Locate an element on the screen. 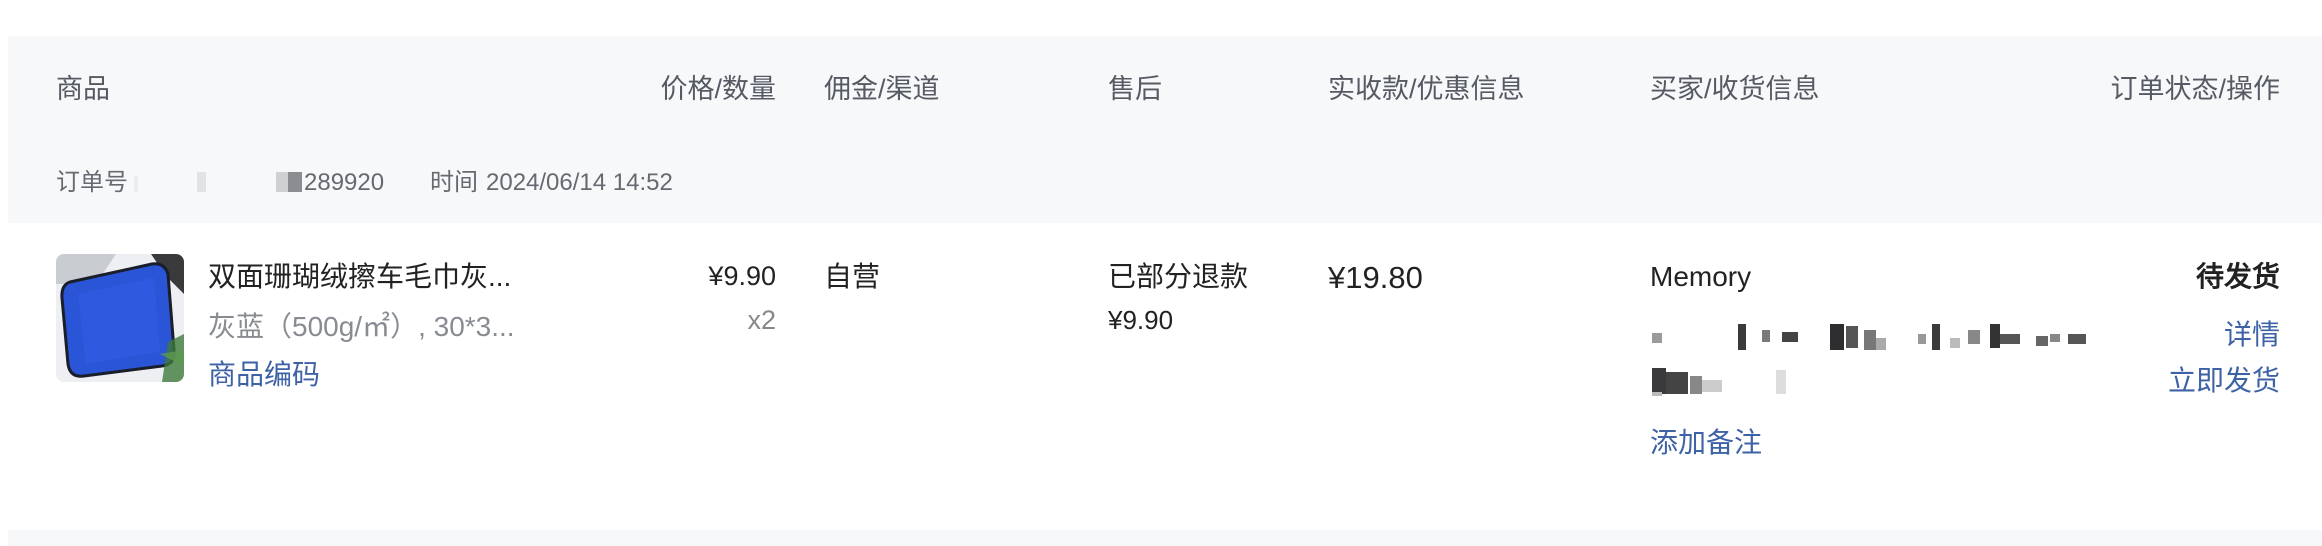  column-header-price-qty: 价格/数量 is located at coordinates (718, 89).